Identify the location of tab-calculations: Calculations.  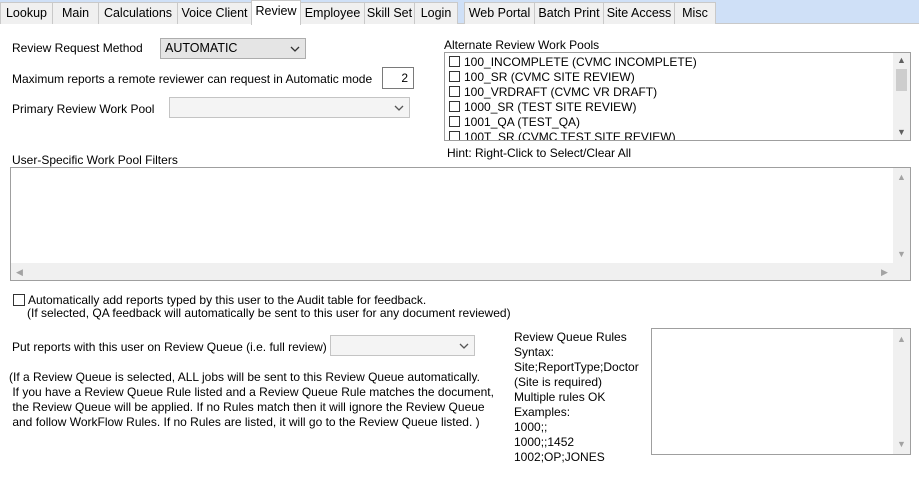
(138, 13).